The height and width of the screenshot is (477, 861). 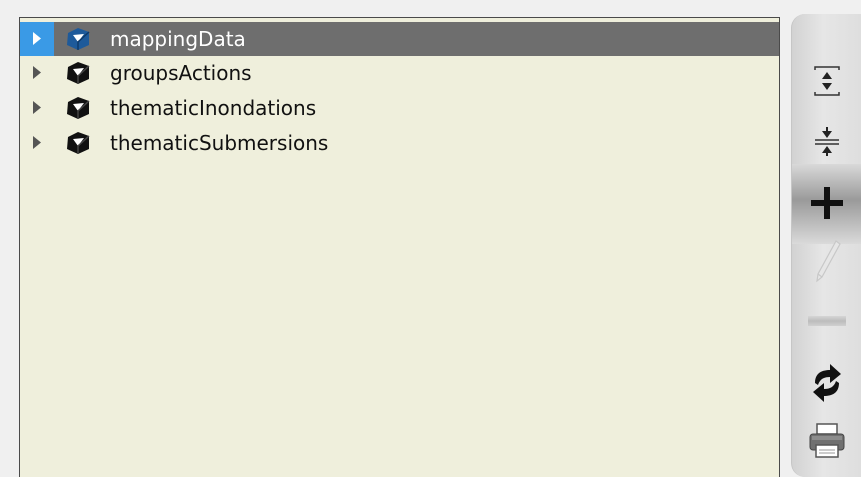 What do you see at coordinates (178, 39) in the screenshot?
I see `tree-item-label: mappingData` at bounding box center [178, 39].